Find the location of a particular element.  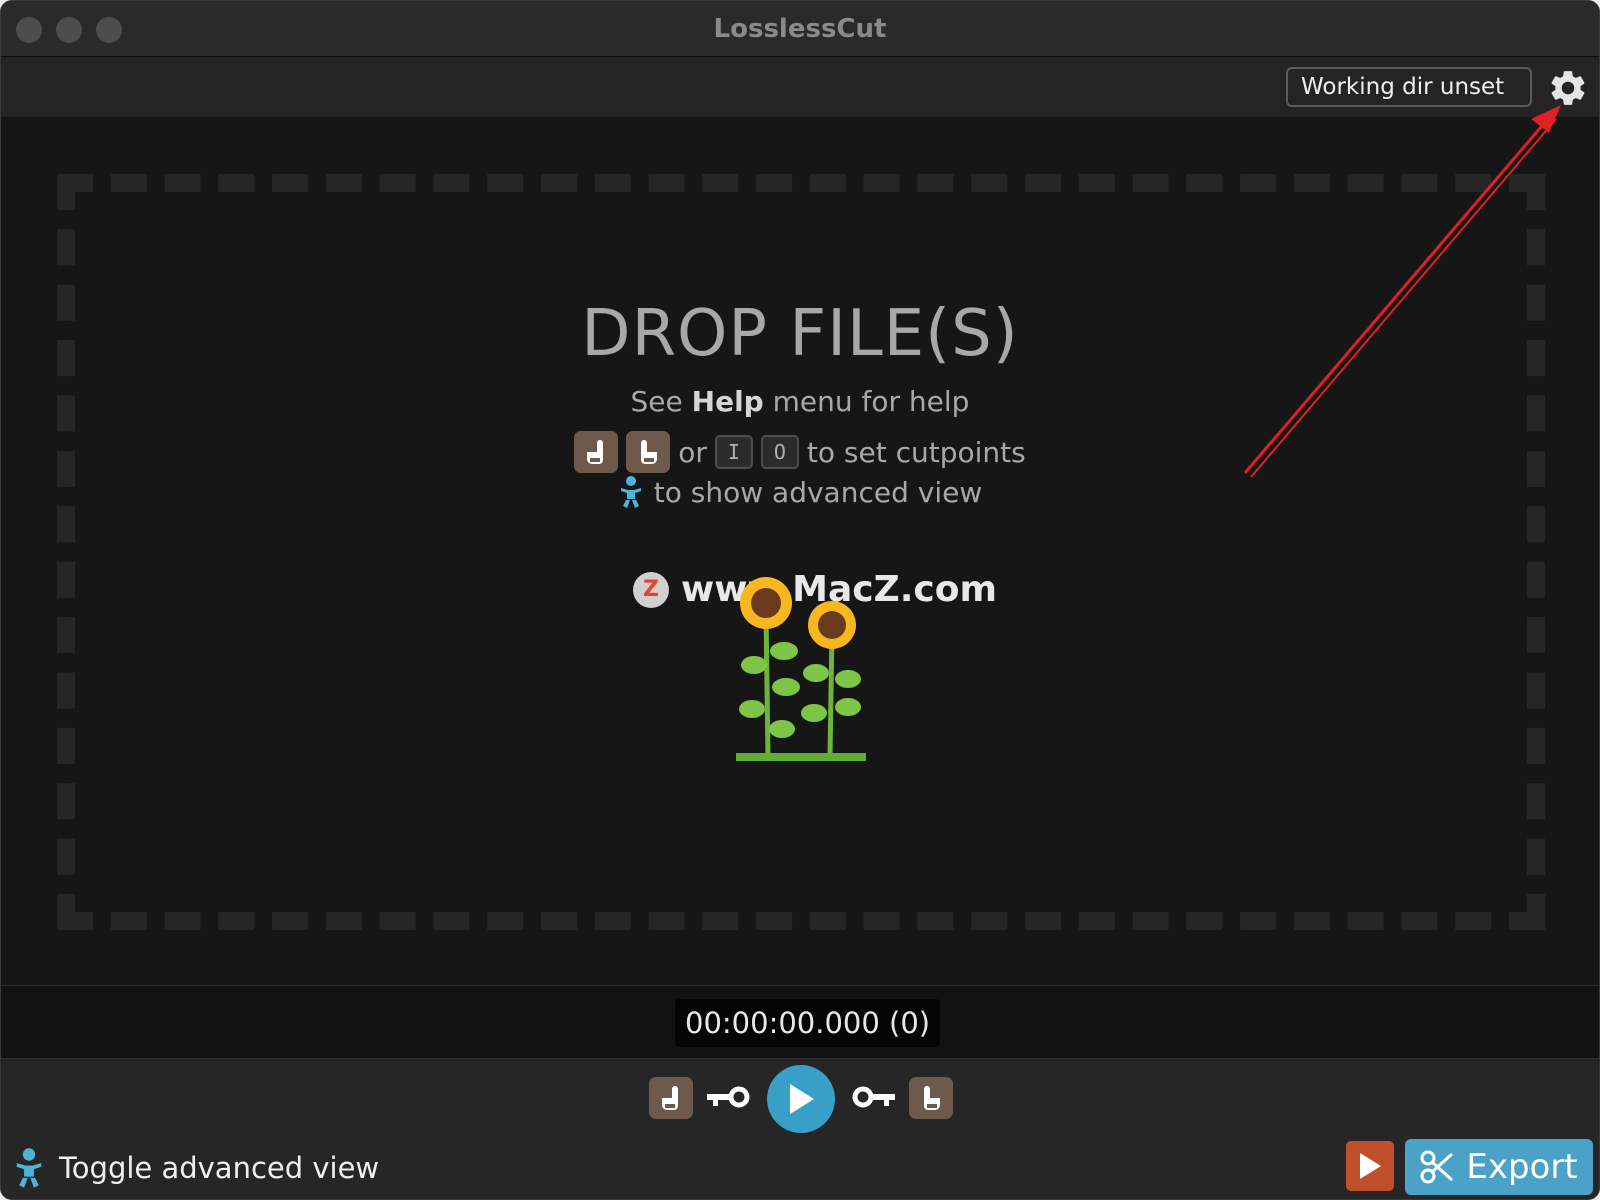

help-hint: See Help menu for help is located at coordinates (800, 401).